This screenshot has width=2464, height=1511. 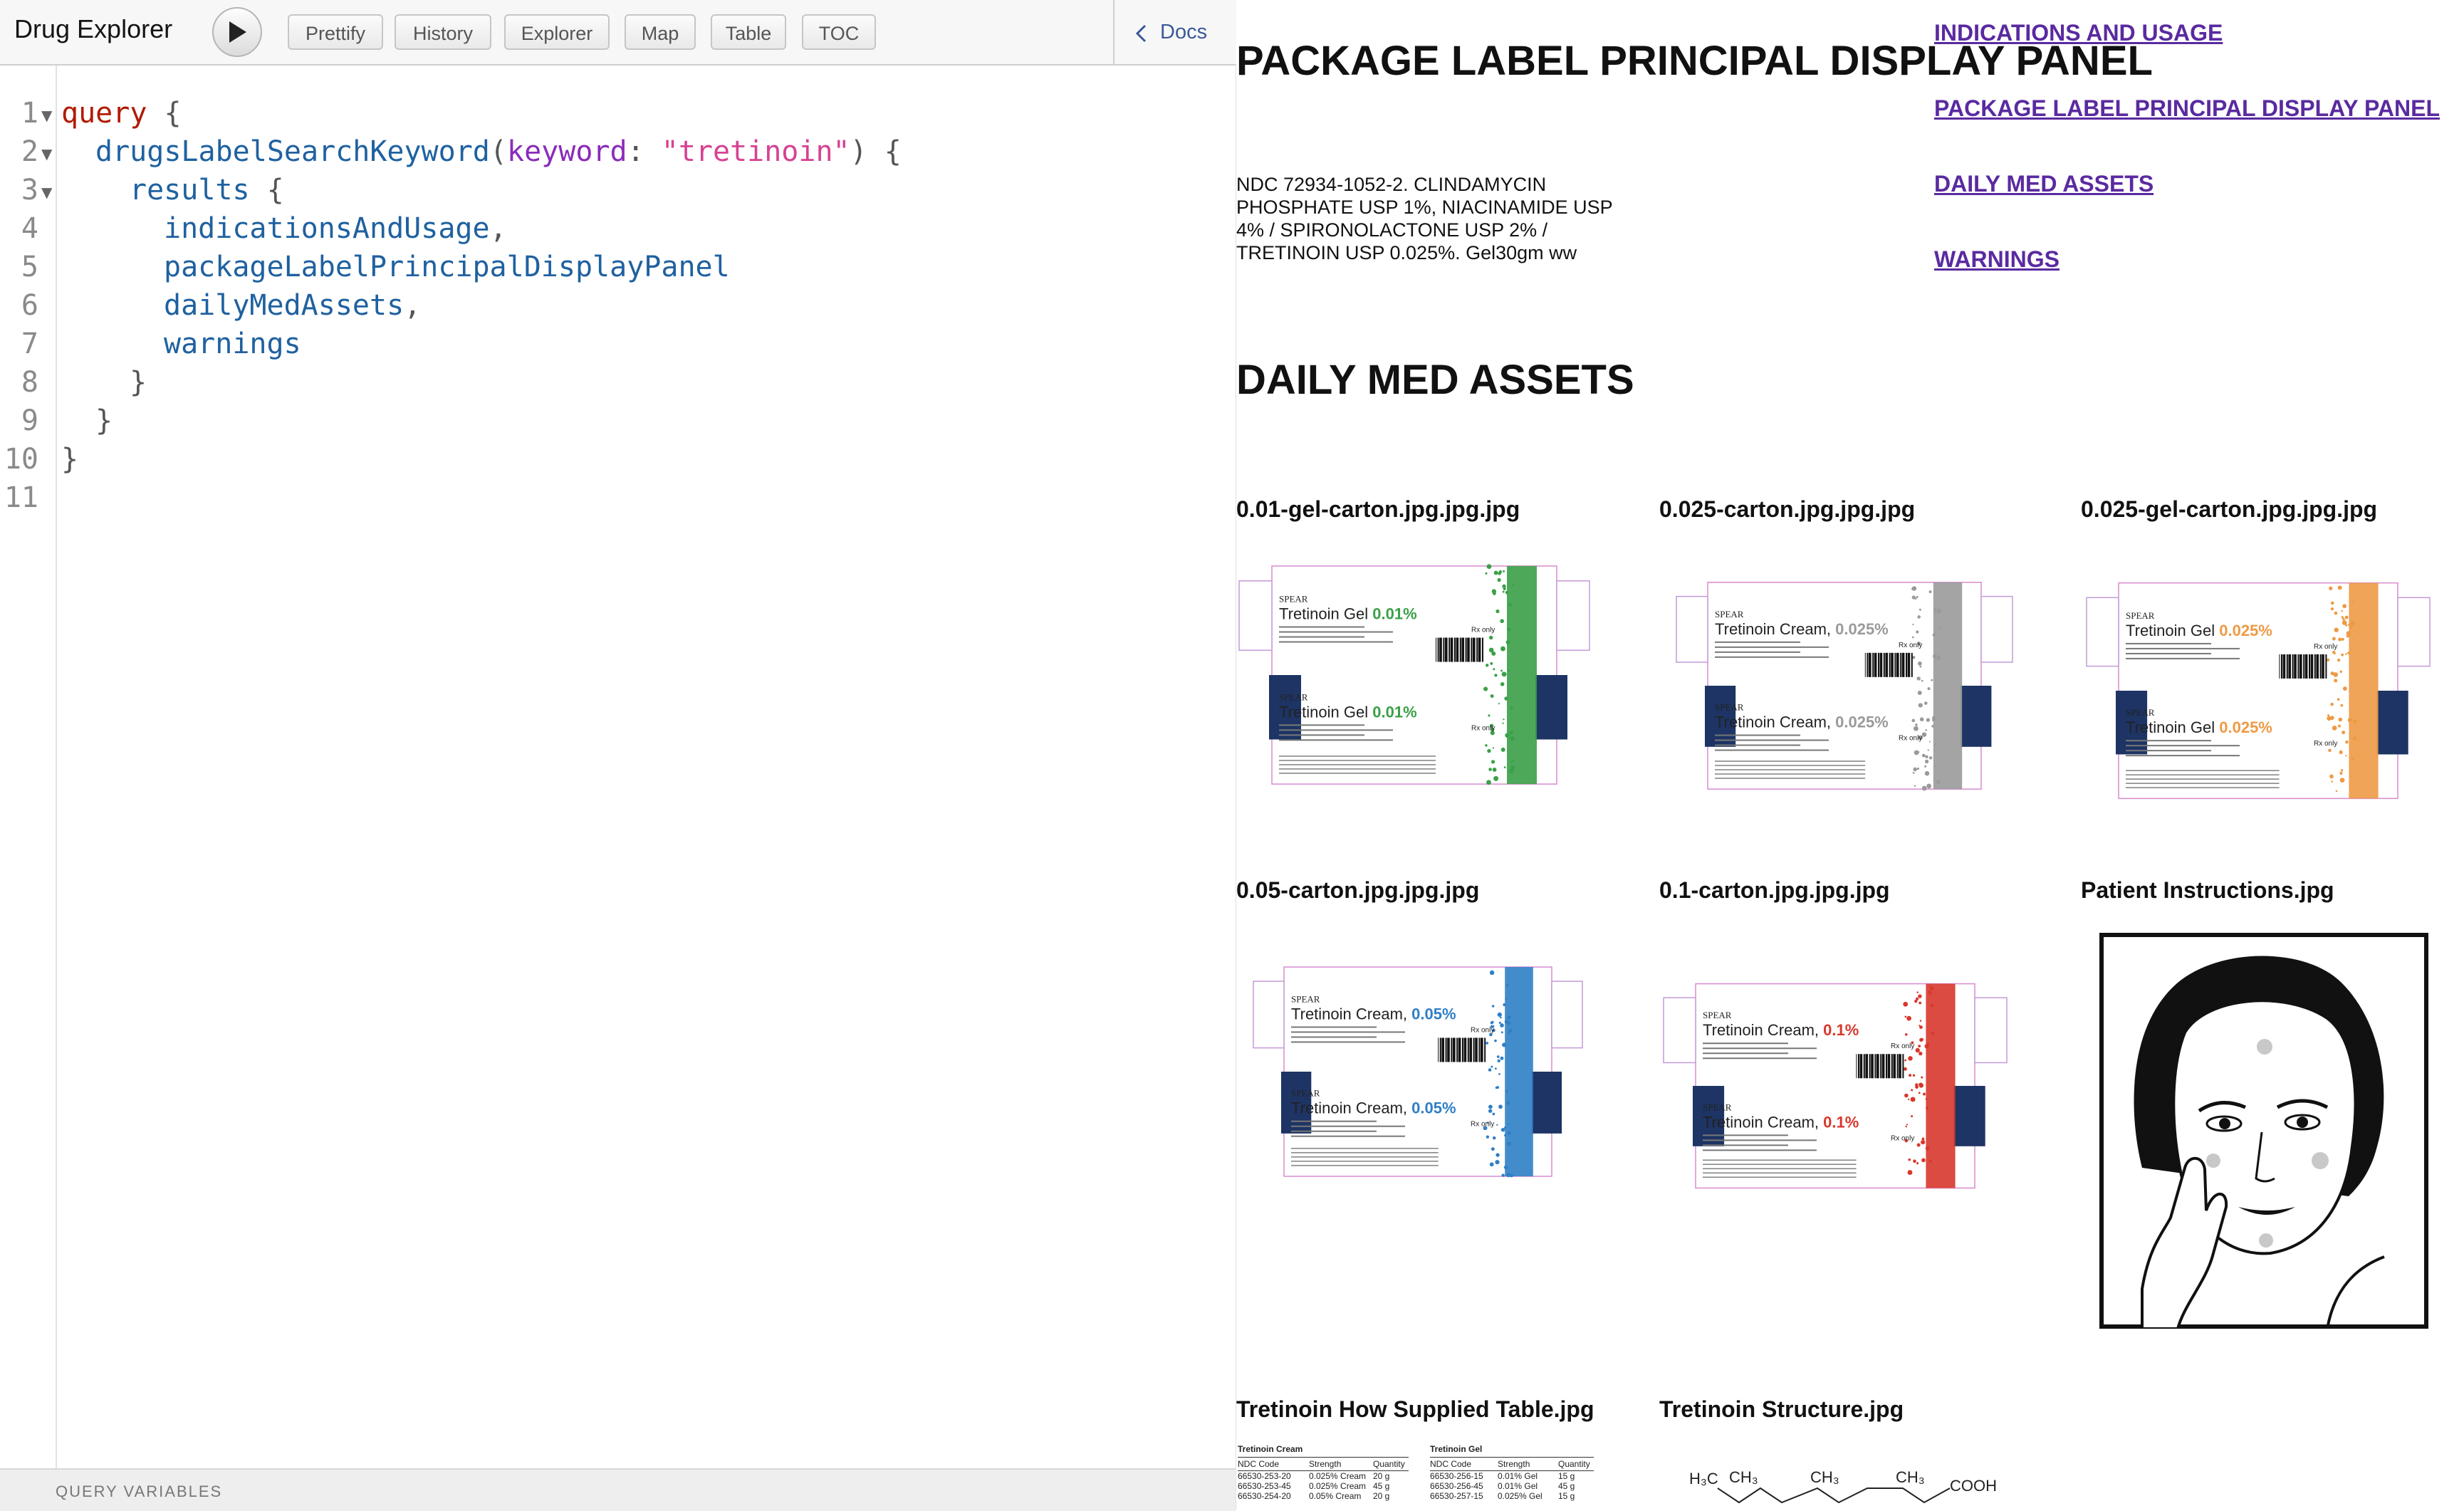 What do you see at coordinates (19, 267) in the screenshot?
I see `line-number: 5` at bounding box center [19, 267].